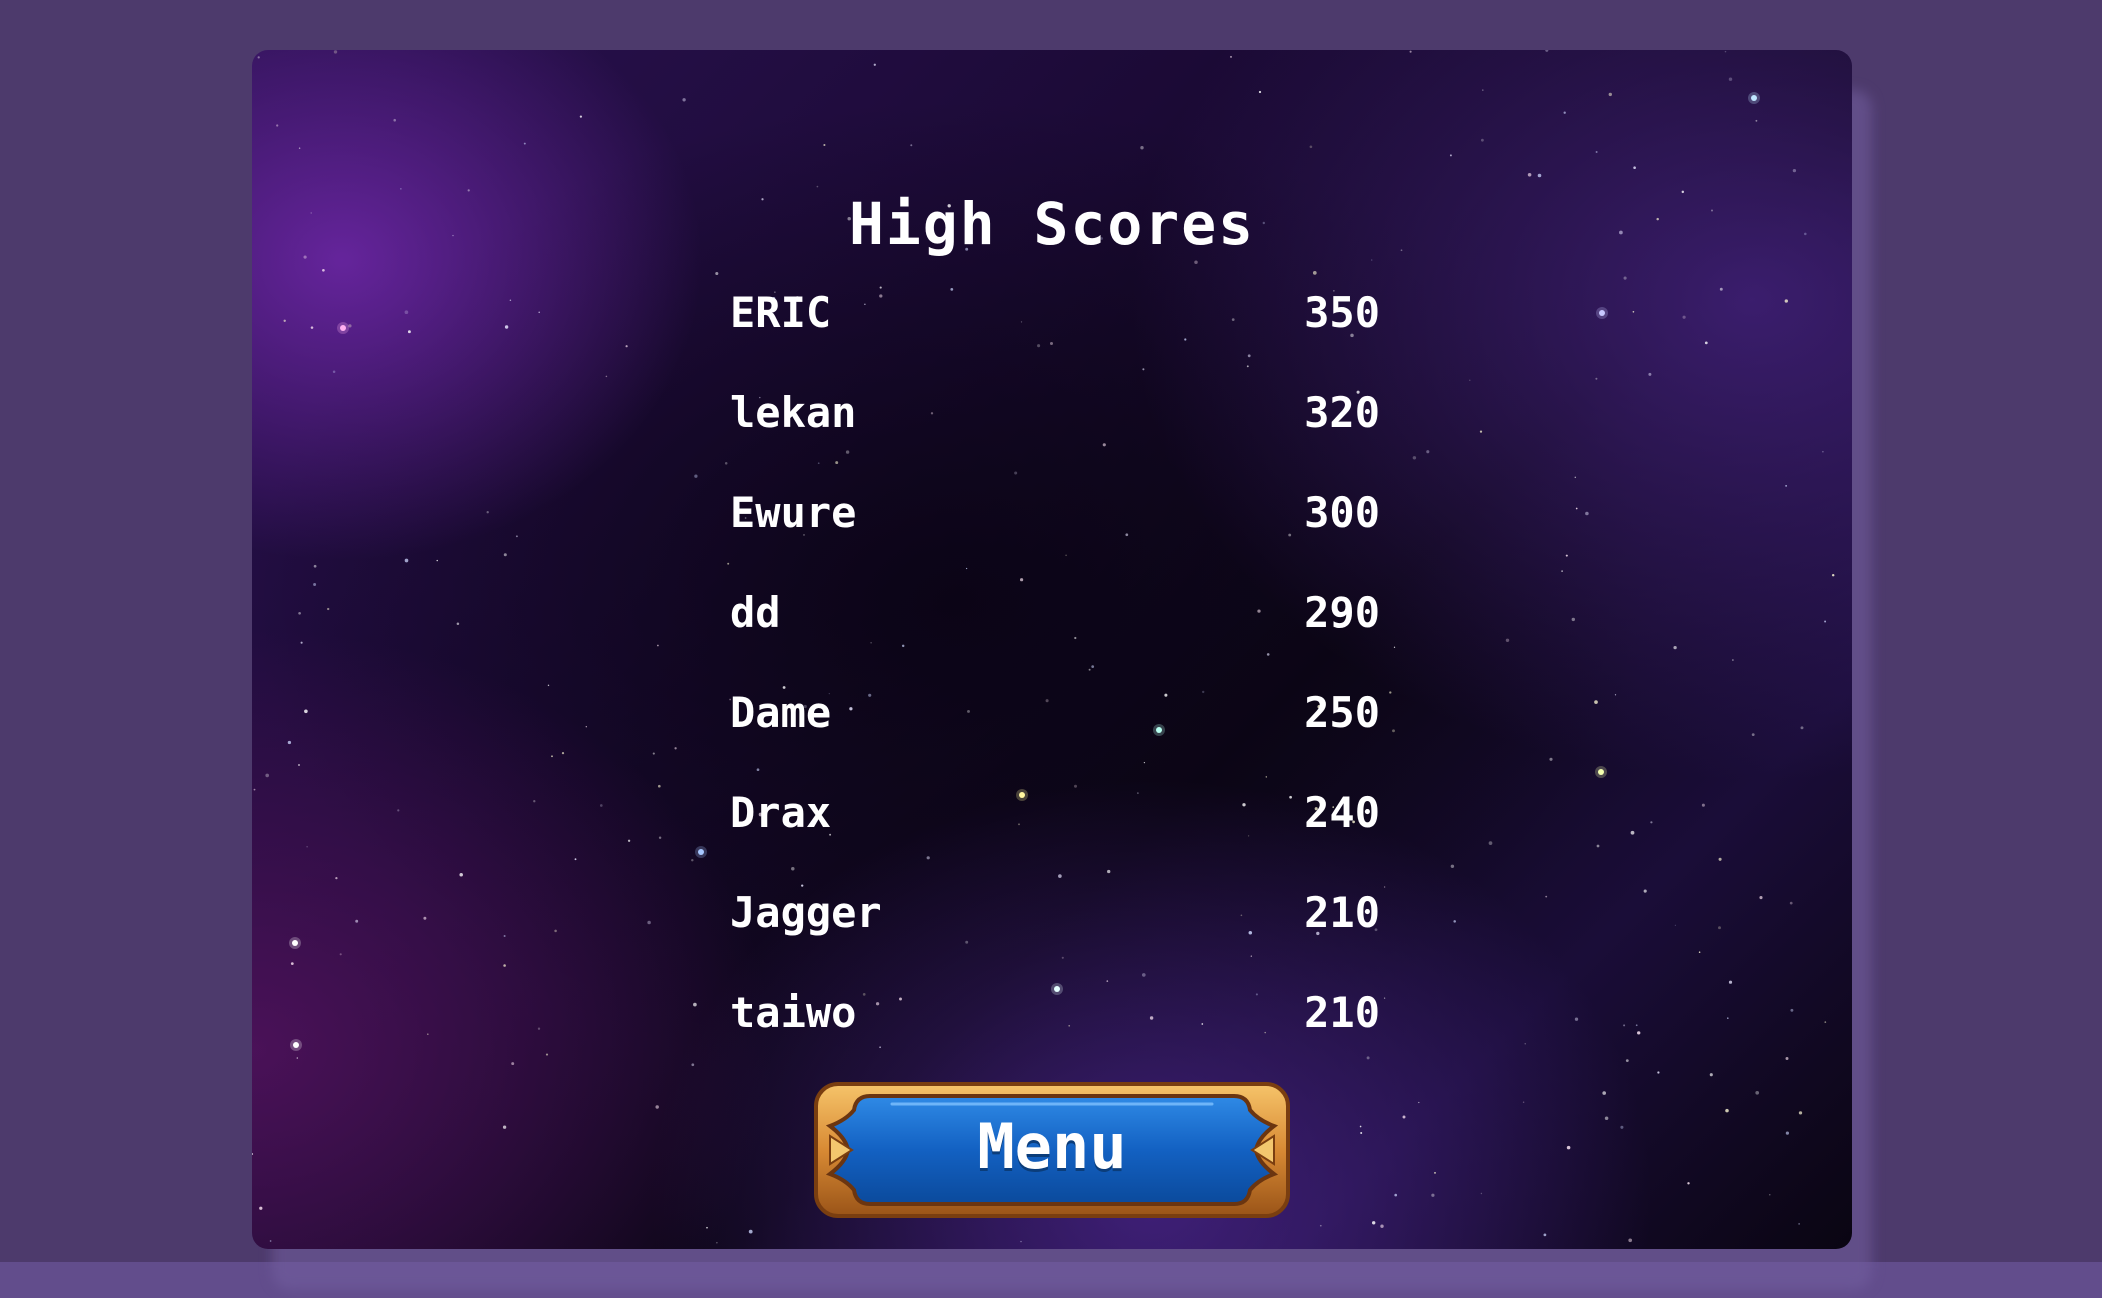  I want to click on menu-button: Menu, so click(1052, 1150).